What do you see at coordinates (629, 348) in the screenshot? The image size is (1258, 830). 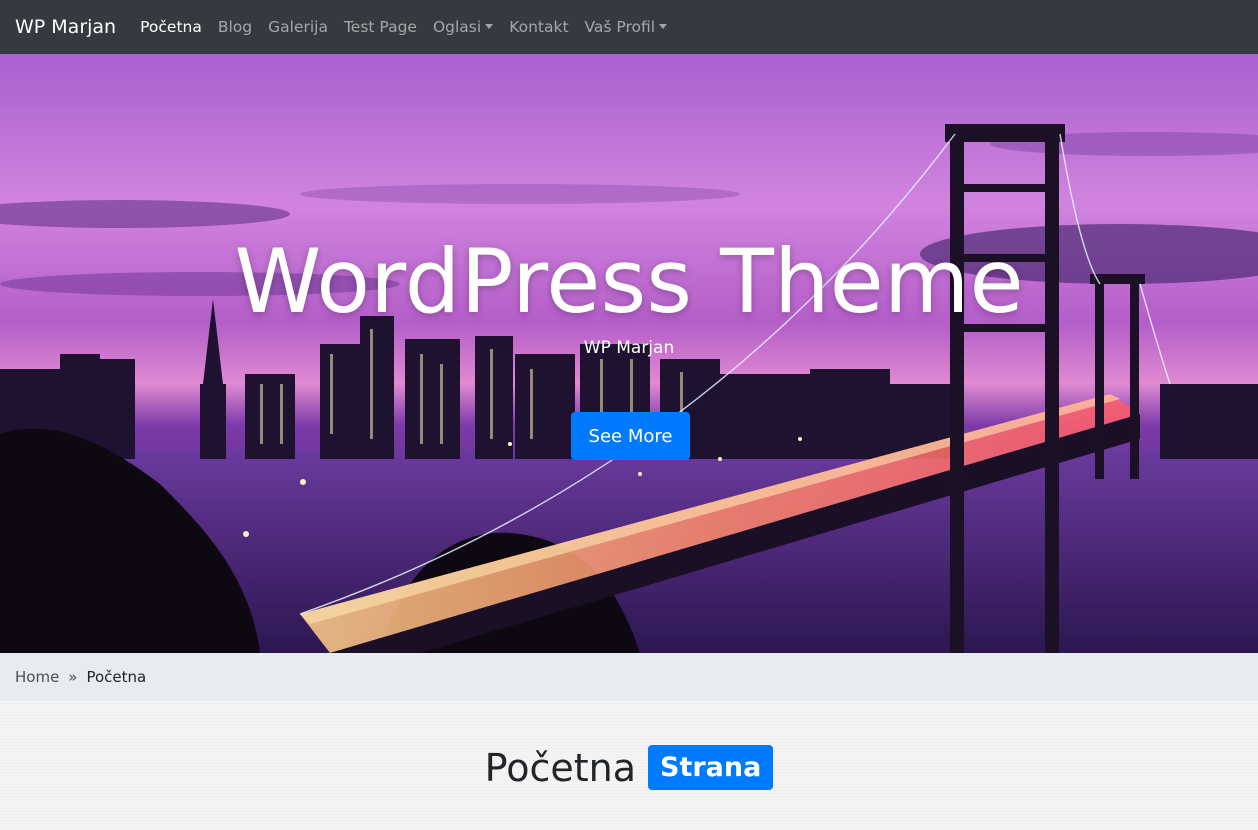 I see `hero-subtitle: WP Marjan` at bounding box center [629, 348].